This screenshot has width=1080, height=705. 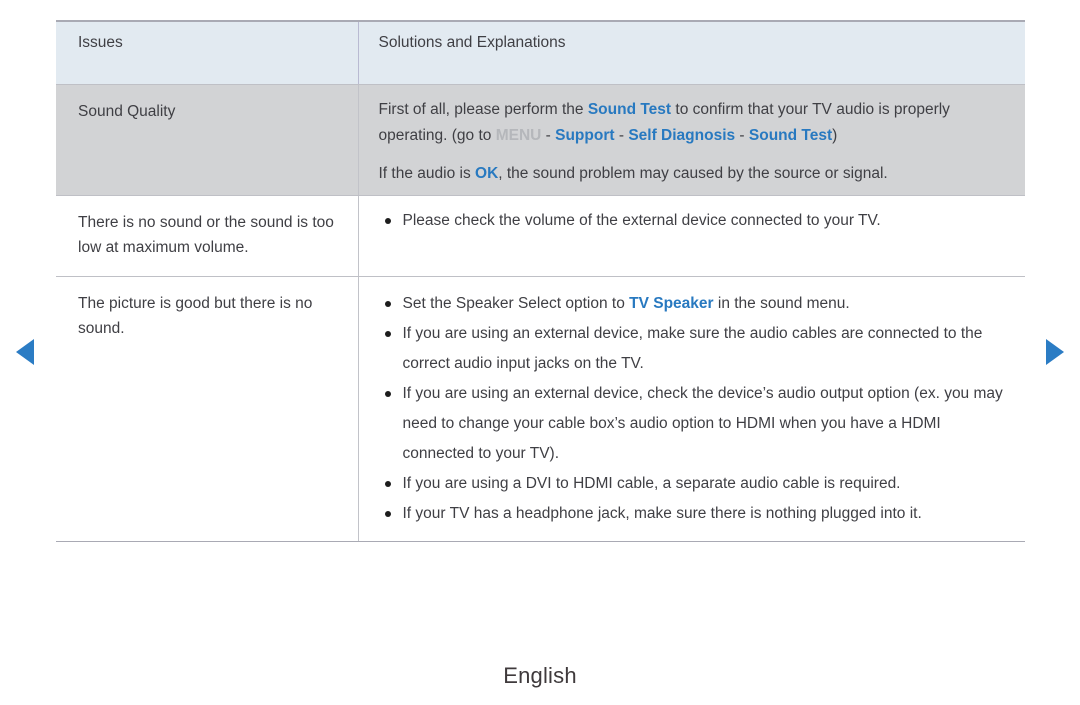 What do you see at coordinates (540, 675) in the screenshot?
I see `footer-language-label: English` at bounding box center [540, 675].